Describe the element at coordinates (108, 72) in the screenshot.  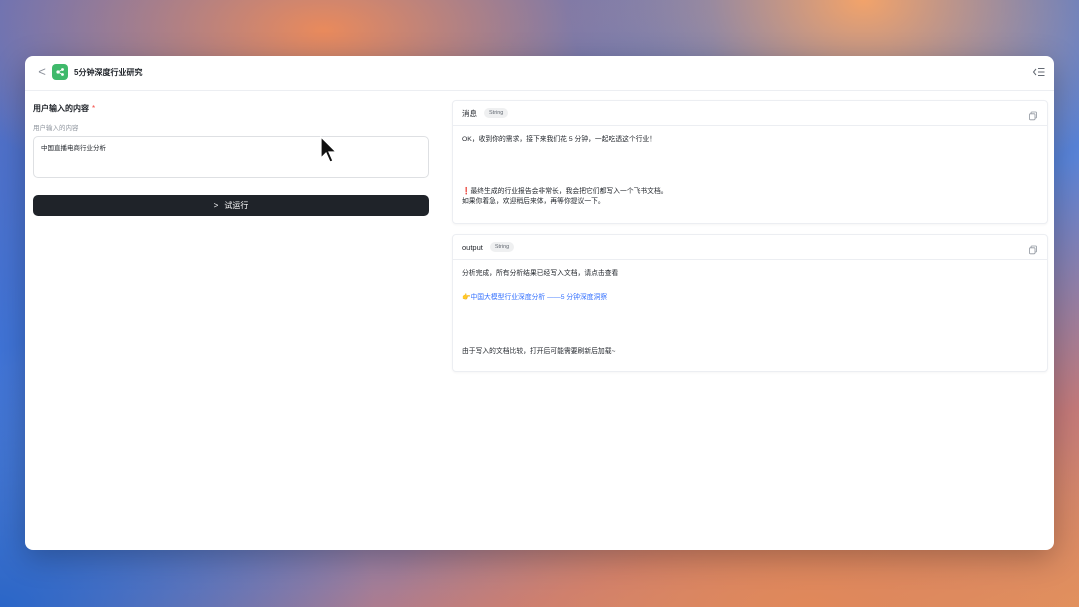
I see `page-title: 5分钟深度行业研究` at that location.